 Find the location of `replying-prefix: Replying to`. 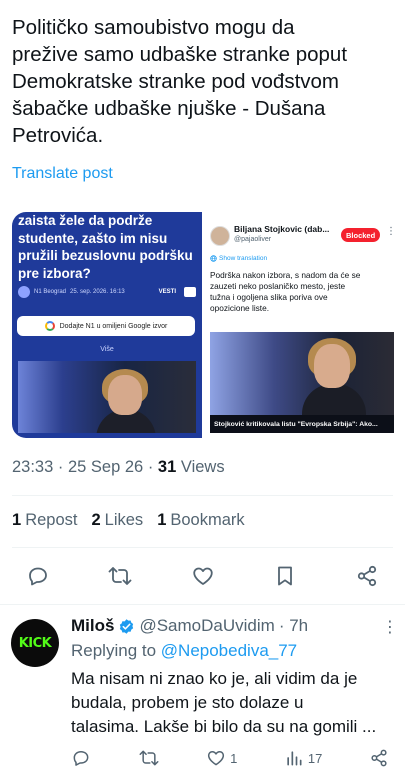

replying-prefix: Replying to is located at coordinates (116, 650).